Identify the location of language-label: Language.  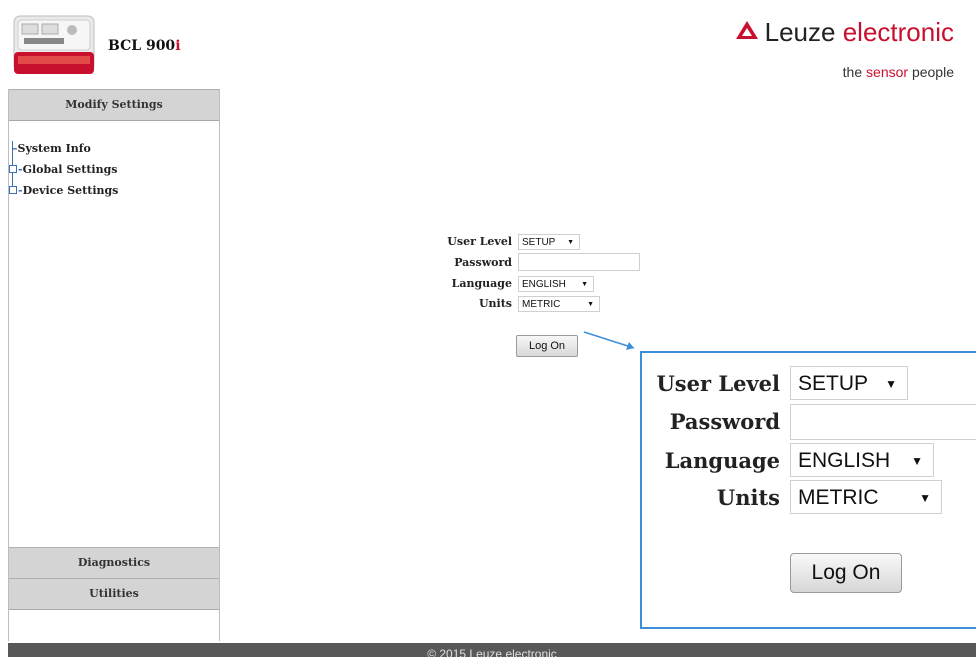
(481, 283).